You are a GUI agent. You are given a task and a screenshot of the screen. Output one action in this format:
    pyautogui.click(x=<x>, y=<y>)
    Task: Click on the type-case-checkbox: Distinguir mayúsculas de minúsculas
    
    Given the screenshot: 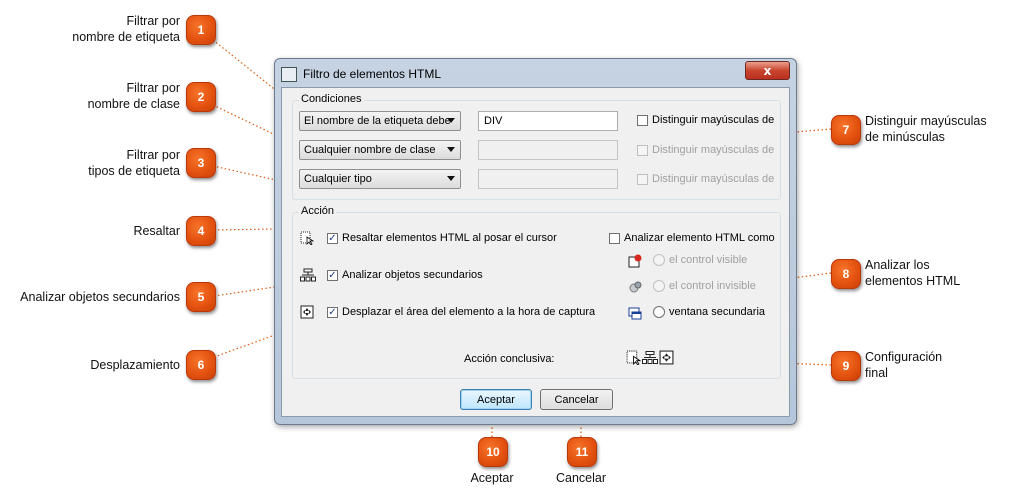 What is the action you would take?
    pyautogui.click(x=707, y=180)
    